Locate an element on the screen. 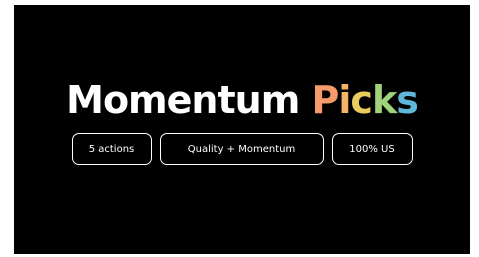 The height and width of the screenshot is (257, 479). tag-quality-momentum: Quality + Momentum is located at coordinates (241, 149).